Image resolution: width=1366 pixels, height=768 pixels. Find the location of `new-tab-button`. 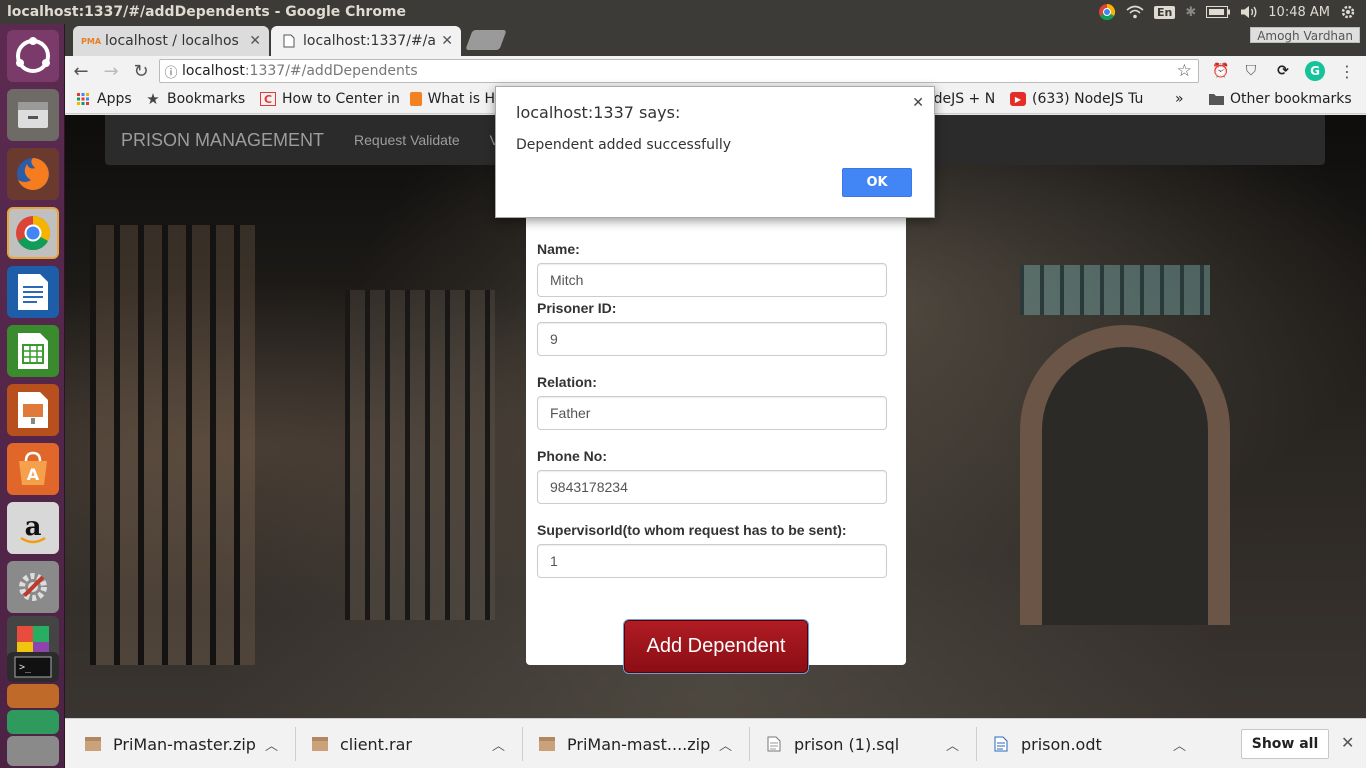

new-tab-button is located at coordinates (486, 40).